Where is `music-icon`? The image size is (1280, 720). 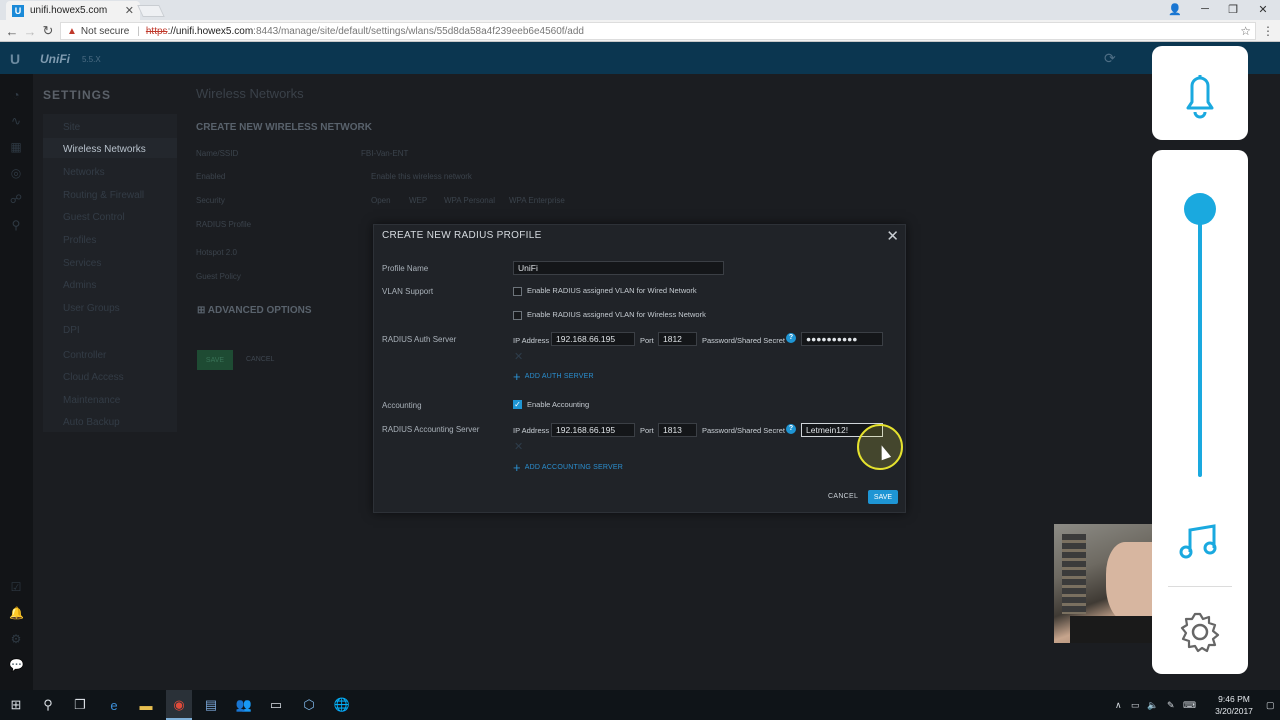
music-icon is located at coordinates (1200, 542).